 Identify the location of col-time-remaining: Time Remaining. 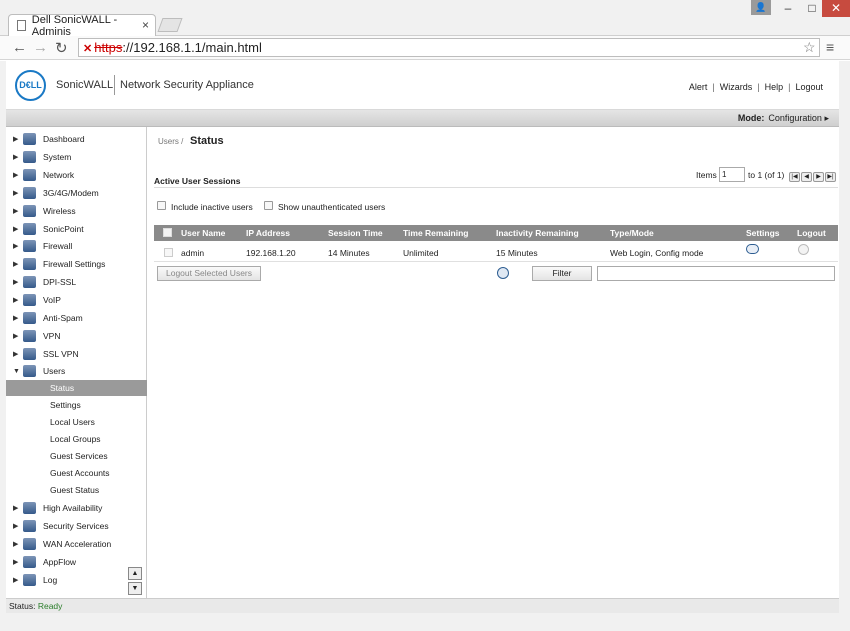
(436, 233).